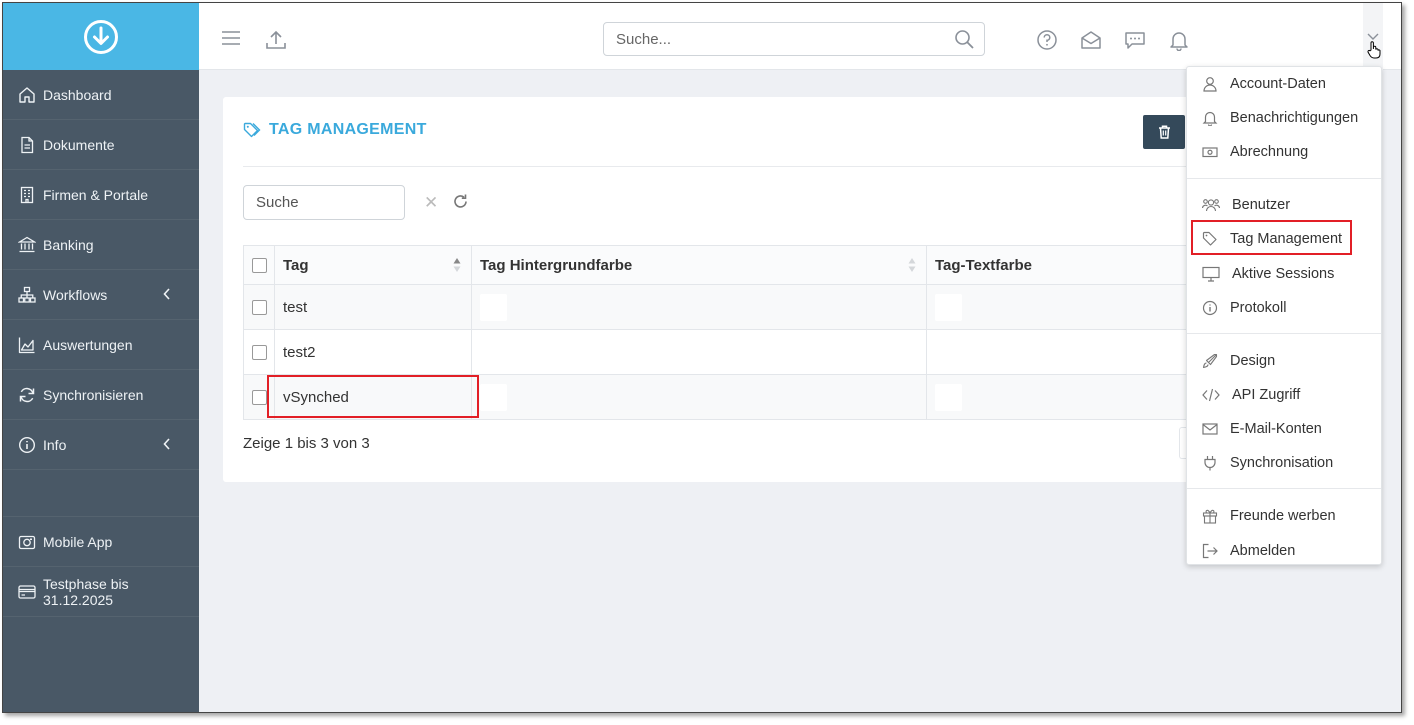 This screenshot has height=725, width=1414. I want to click on highlight-box-vsynched, so click(373, 396).